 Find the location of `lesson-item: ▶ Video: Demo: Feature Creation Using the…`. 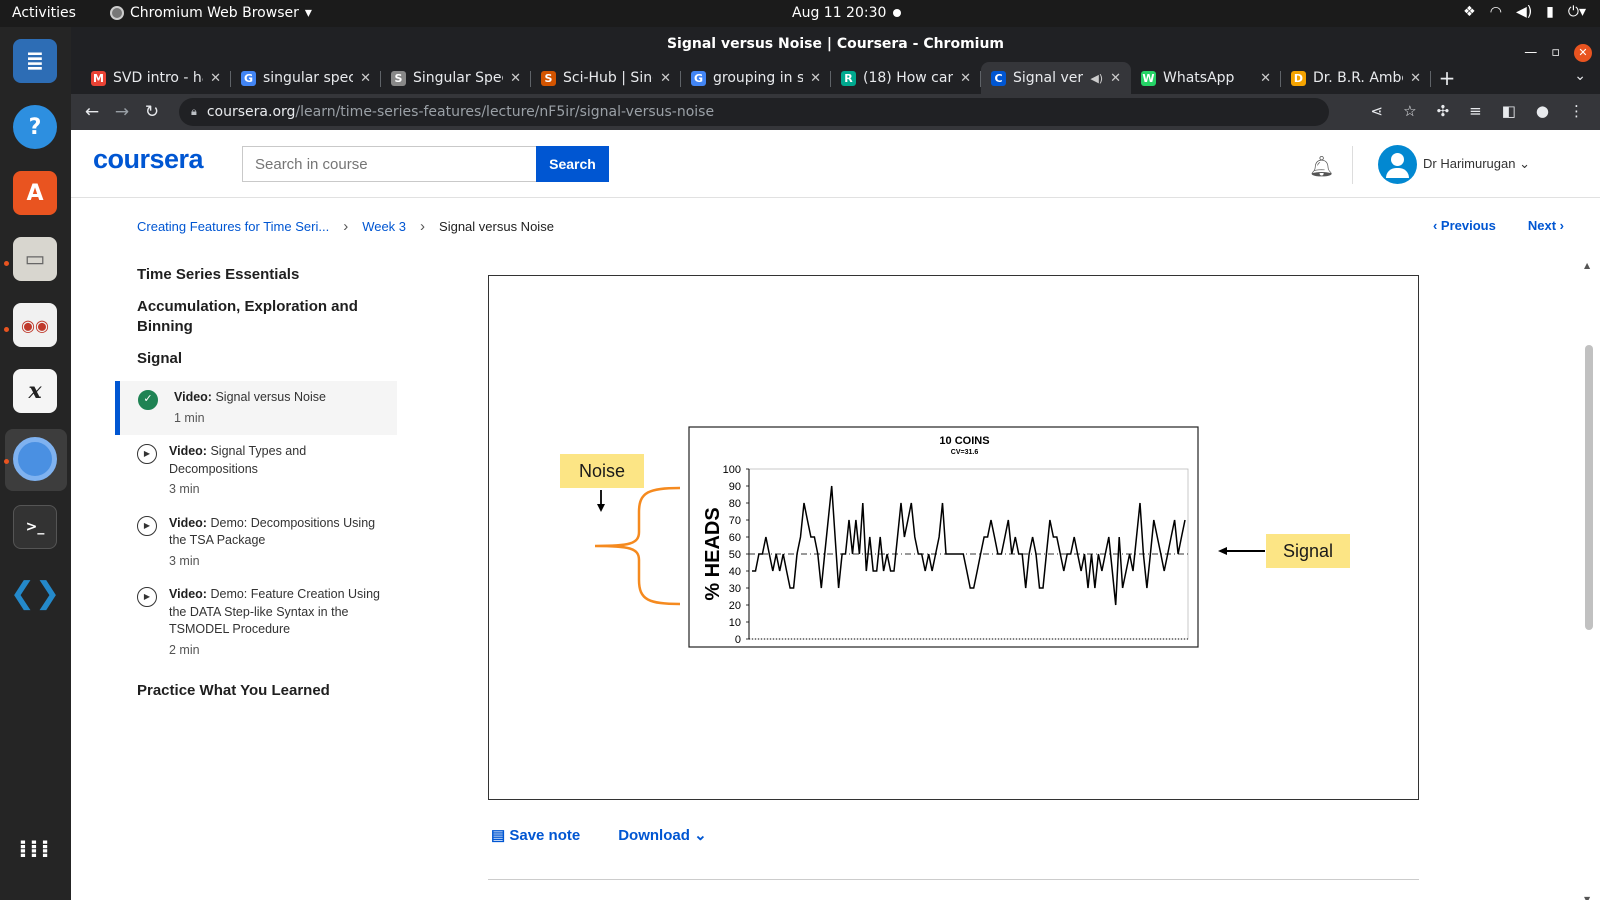

lesson-item: ▶ Video: Demo: Feature Creation Using the… is located at coordinates (256, 622).